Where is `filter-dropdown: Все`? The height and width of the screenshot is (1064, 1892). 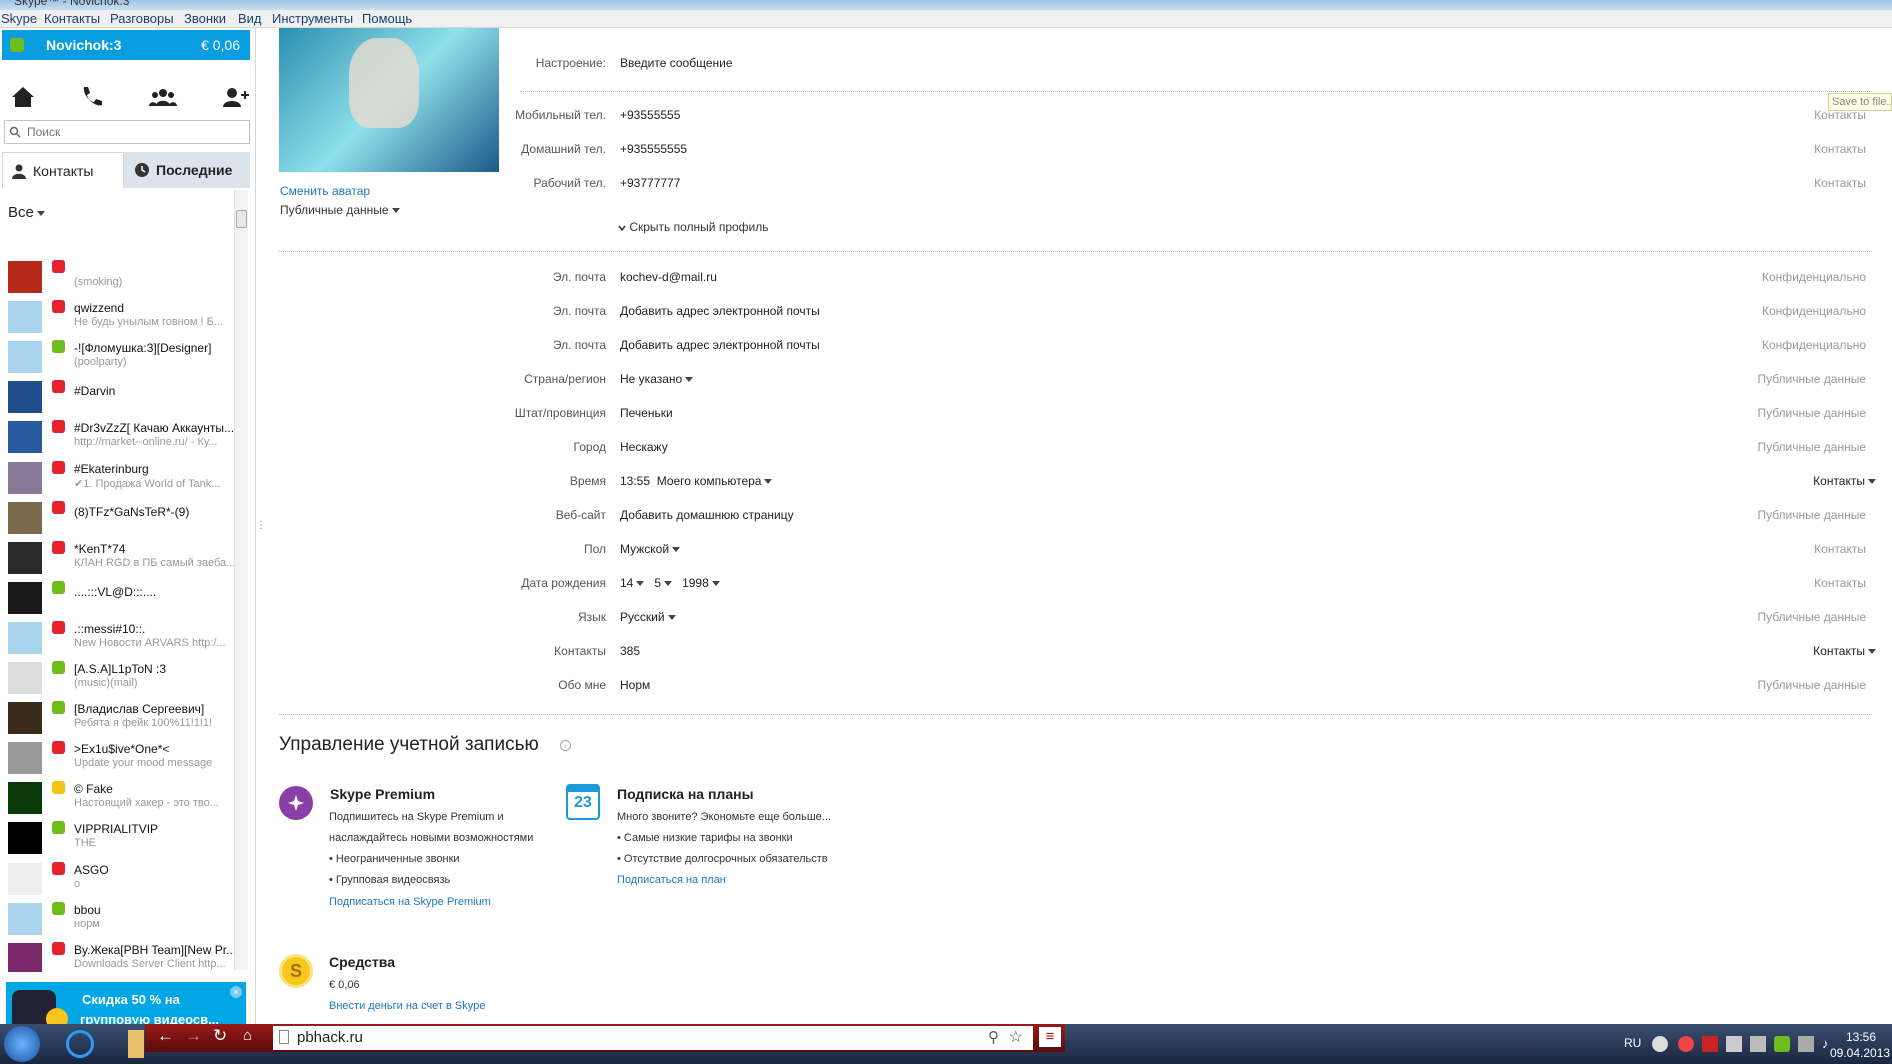
filter-dropdown: Все is located at coordinates (26, 212).